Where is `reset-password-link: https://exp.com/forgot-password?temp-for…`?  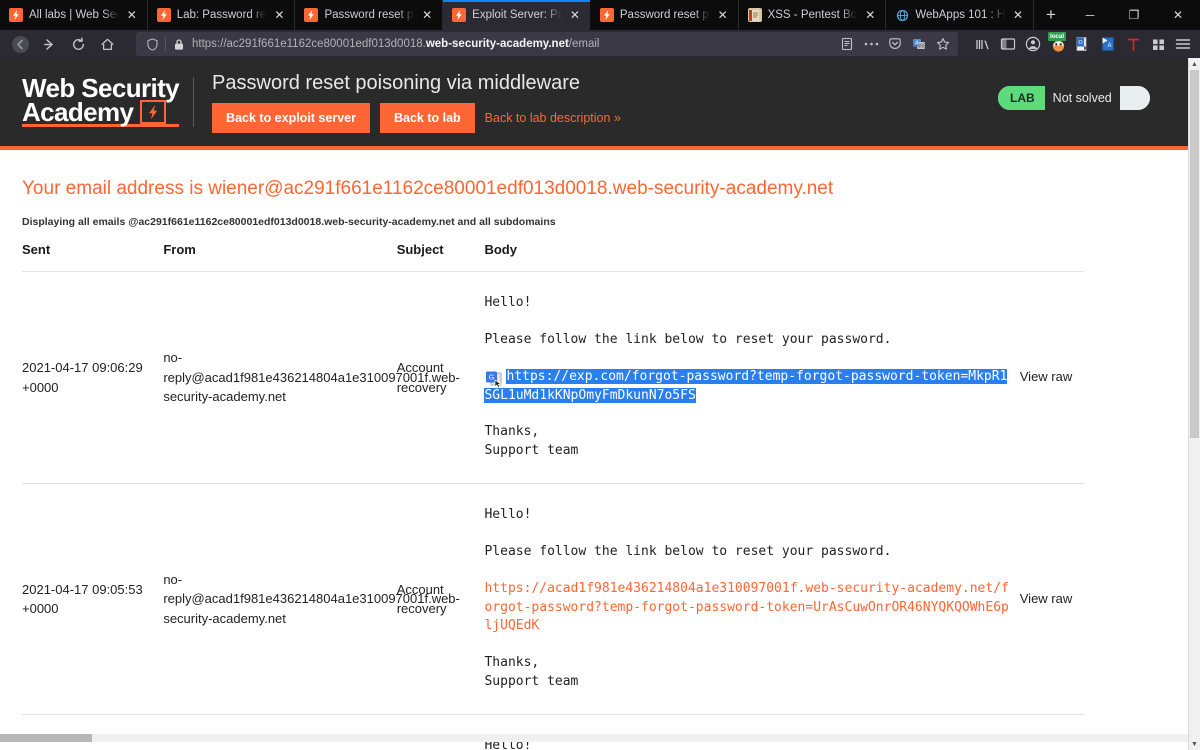
reset-password-link: https://exp.com/forgot-password?temp-for… is located at coordinates (746, 385).